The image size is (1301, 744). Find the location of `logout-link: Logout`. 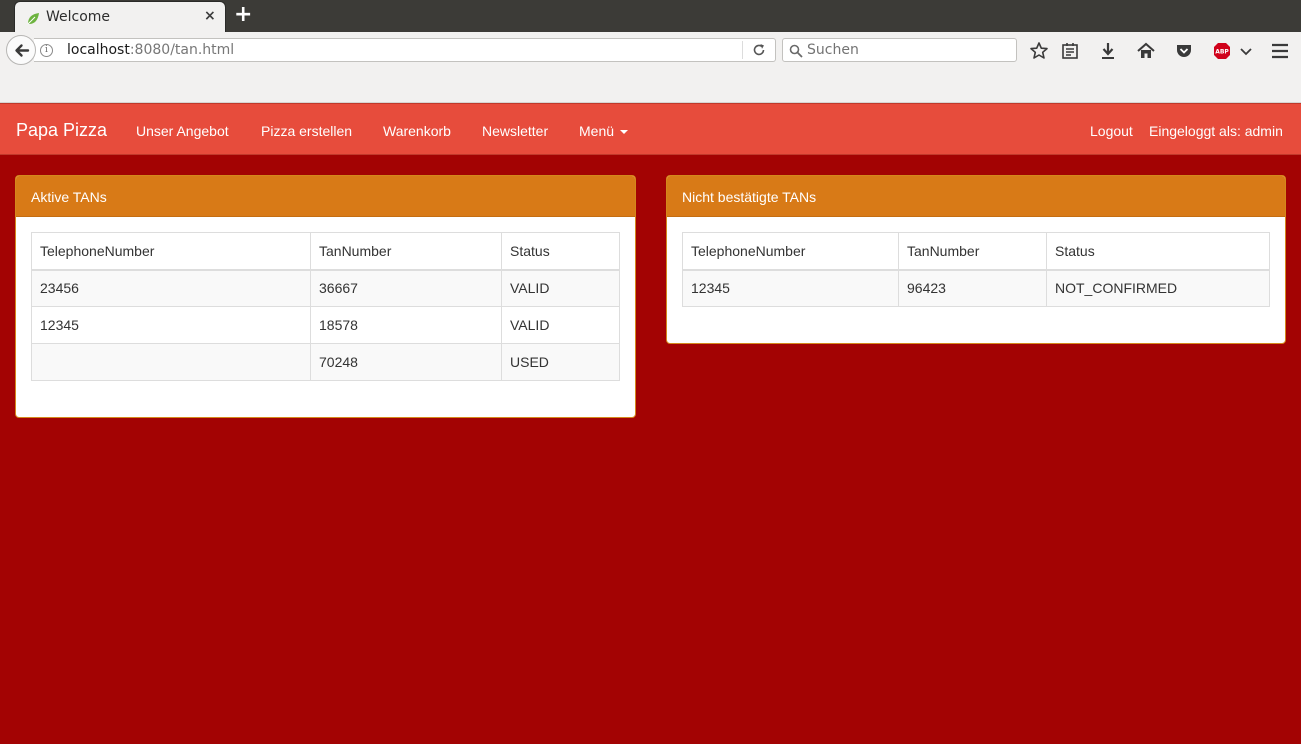

logout-link: Logout is located at coordinates (1111, 131).